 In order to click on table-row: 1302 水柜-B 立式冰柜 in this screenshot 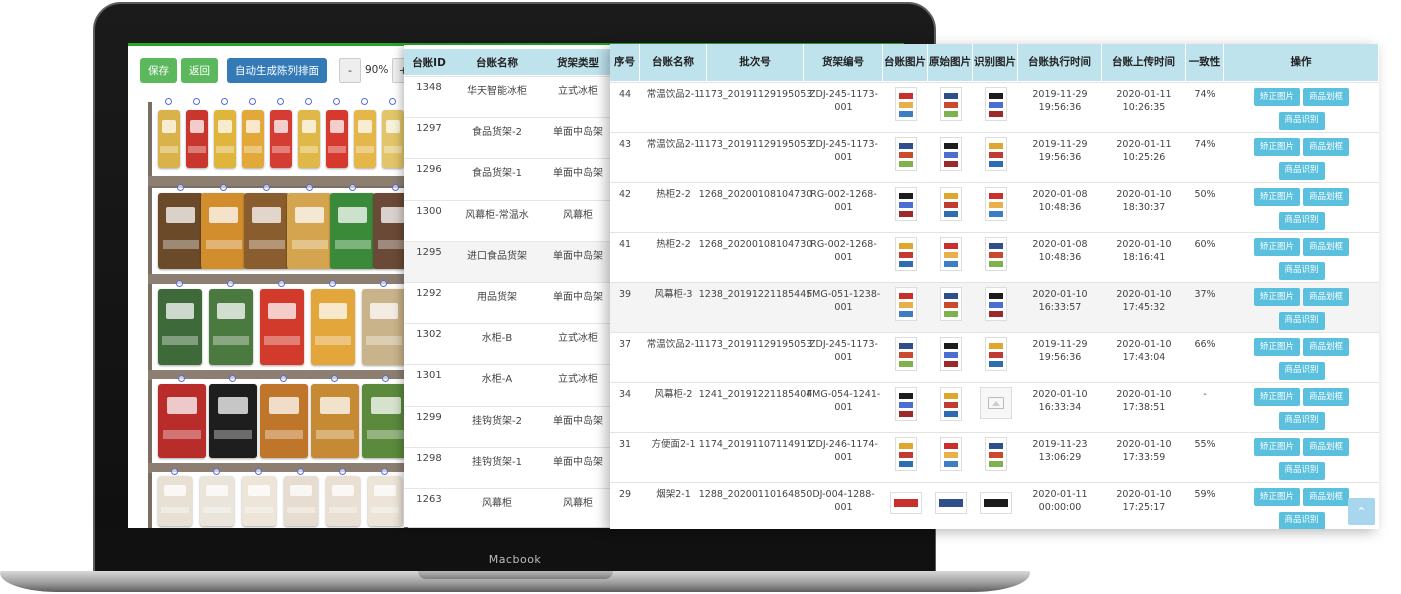, I will do `click(510, 343)`.